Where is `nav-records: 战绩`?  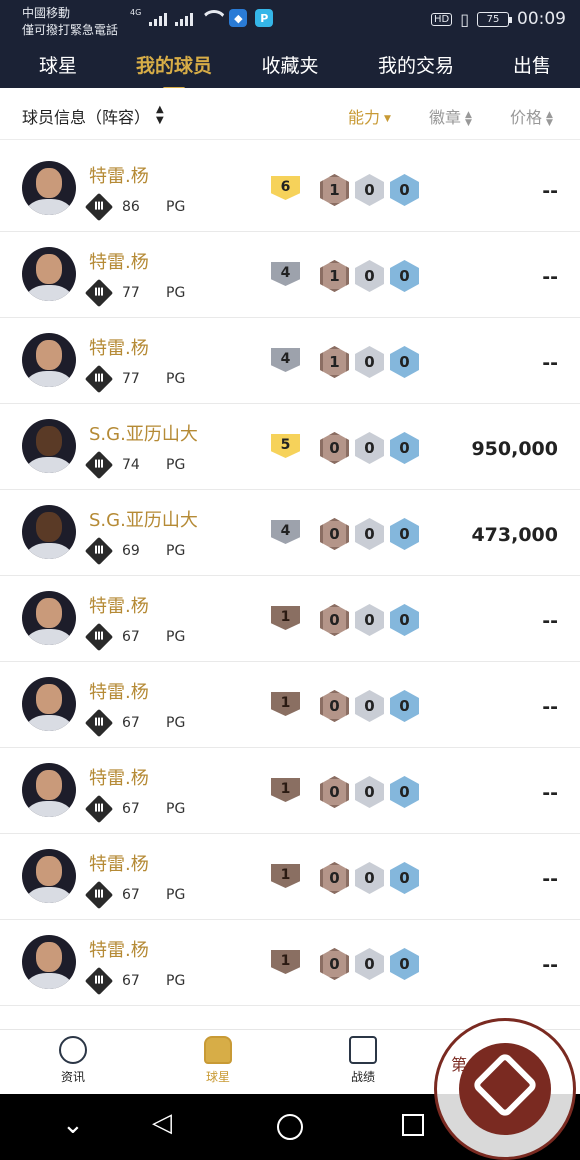
nav-records: 战绩 is located at coordinates (363, 1060).